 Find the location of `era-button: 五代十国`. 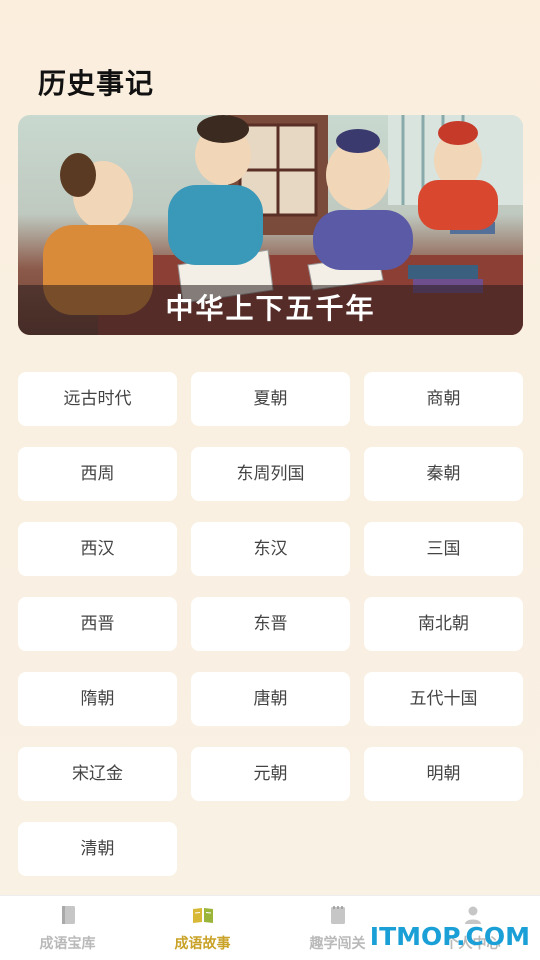

era-button: 五代十国 is located at coordinates (443, 699).